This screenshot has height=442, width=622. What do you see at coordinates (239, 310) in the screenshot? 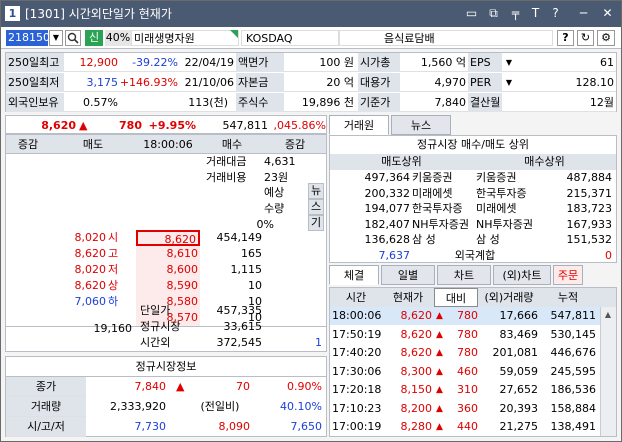
I see `bottom-value: 457,335` at bounding box center [239, 310].